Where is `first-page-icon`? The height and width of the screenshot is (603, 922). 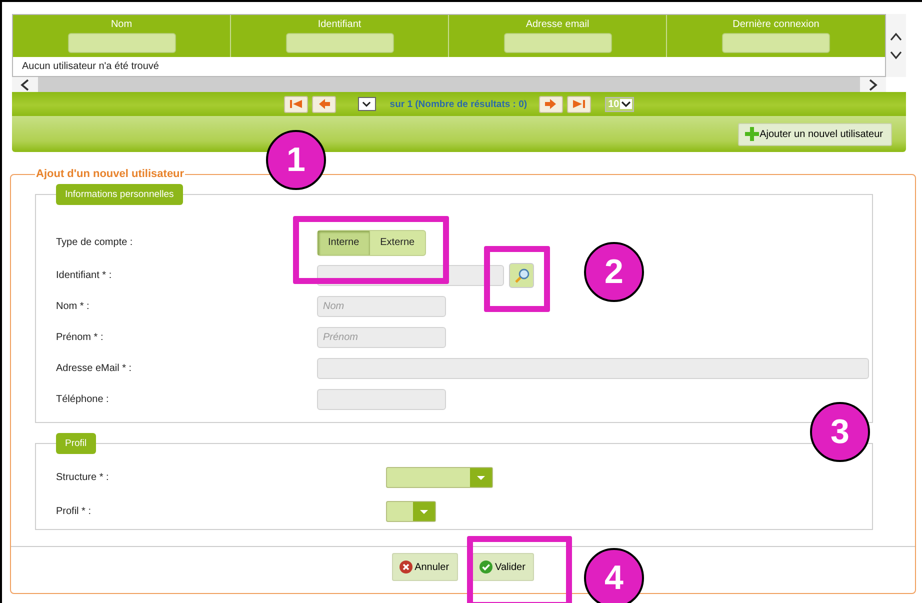 first-page-icon is located at coordinates (296, 104).